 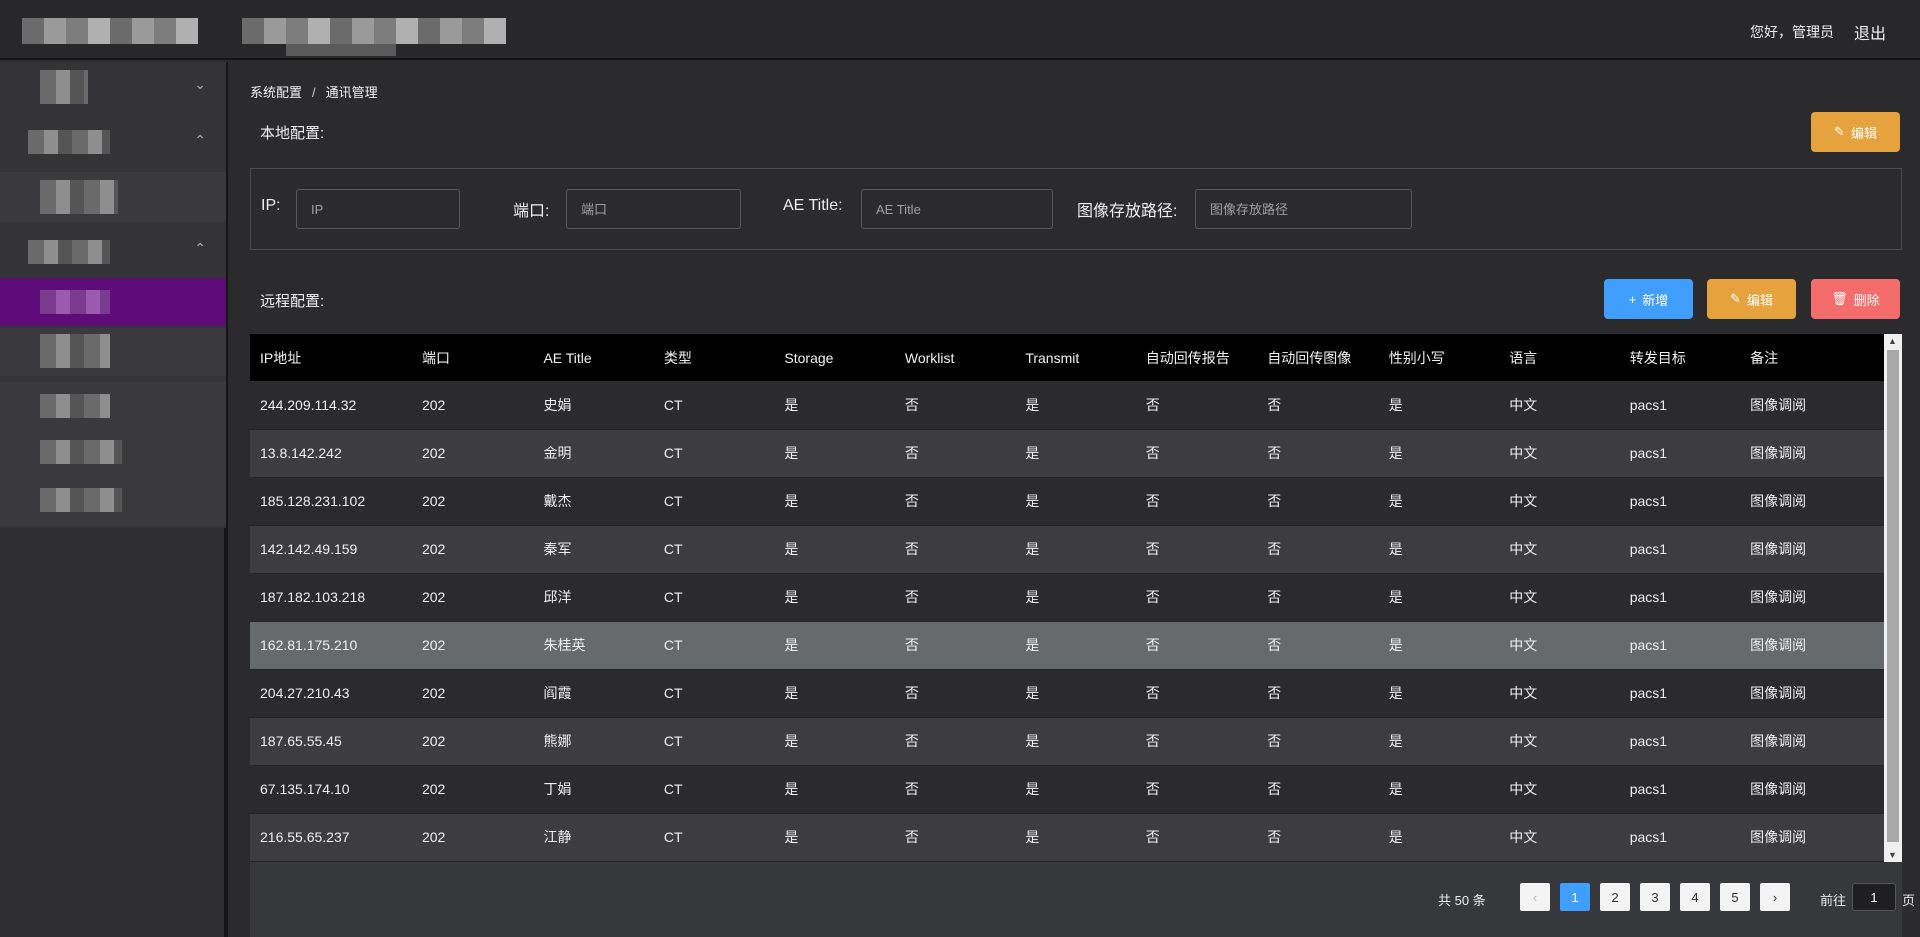 What do you see at coordinates (1855, 299) in the screenshot?
I see `delete-button: 🗑 删除` at bounding box center [1855, 299].